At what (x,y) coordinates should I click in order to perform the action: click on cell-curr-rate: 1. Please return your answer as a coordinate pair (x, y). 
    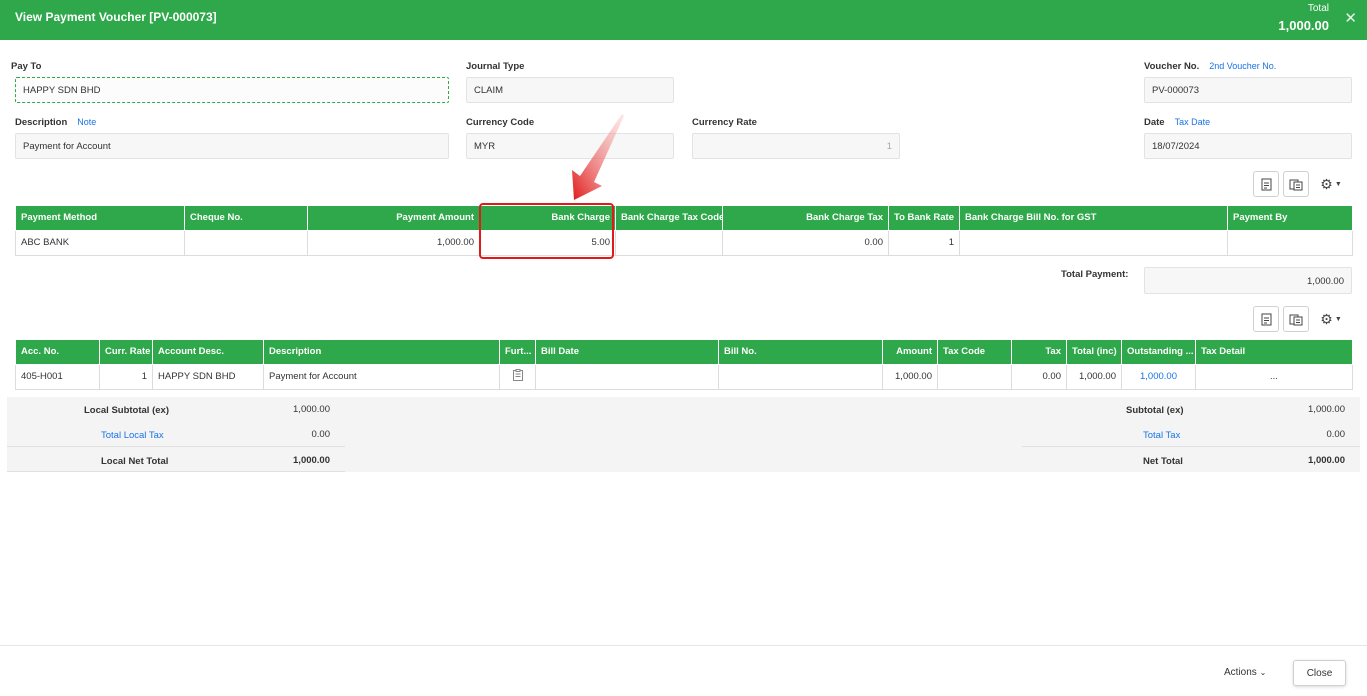
    Looking at the image, I should click on (126, 376).